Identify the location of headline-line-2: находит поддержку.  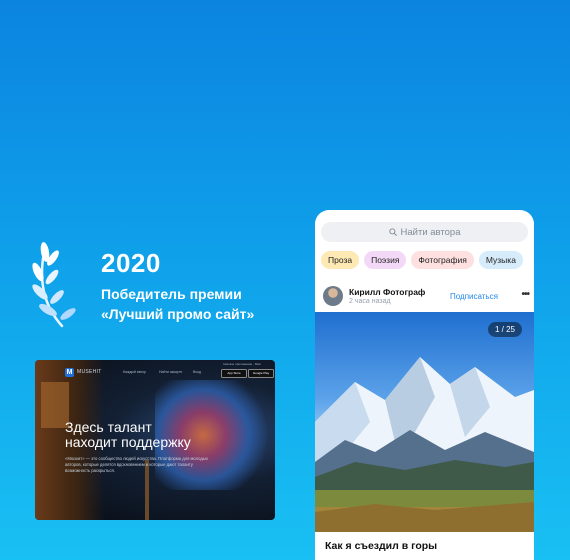
(128, 442).